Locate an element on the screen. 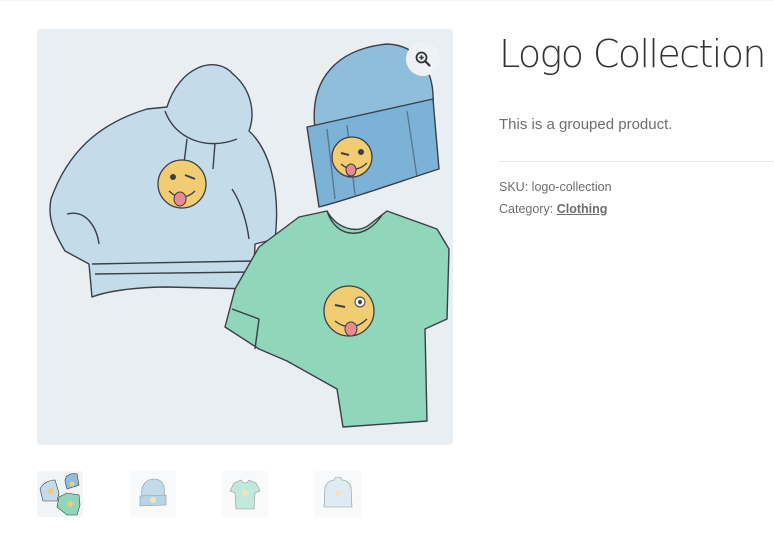 This screenshot has width=774, height=542. sku-value: logo-collection is located at coordinates (571, 187).